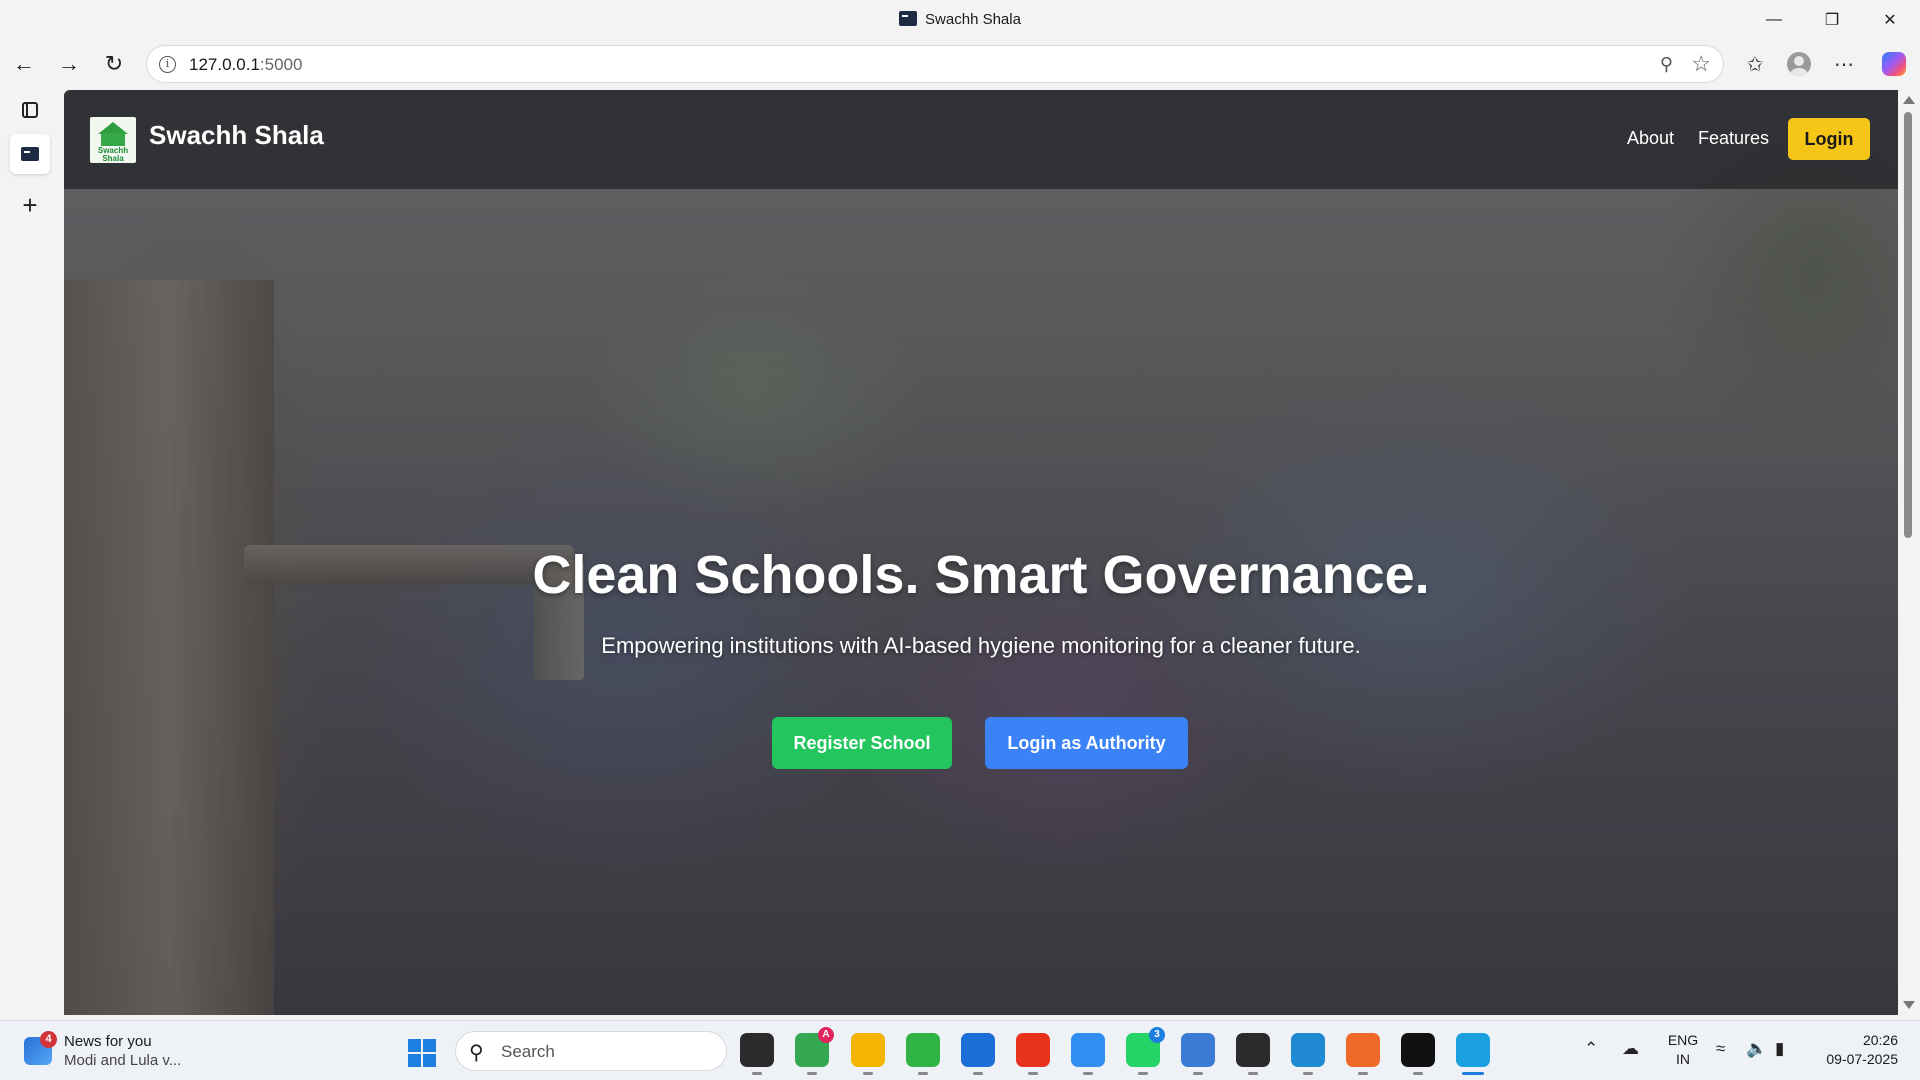 The height and width of the screenshot is (1080, 1920). Describe the element at coordinates (935, 64) in the screenshot. I see `address-bar: i 127.0.0.1:5000 ⚲ ☆` at that location.